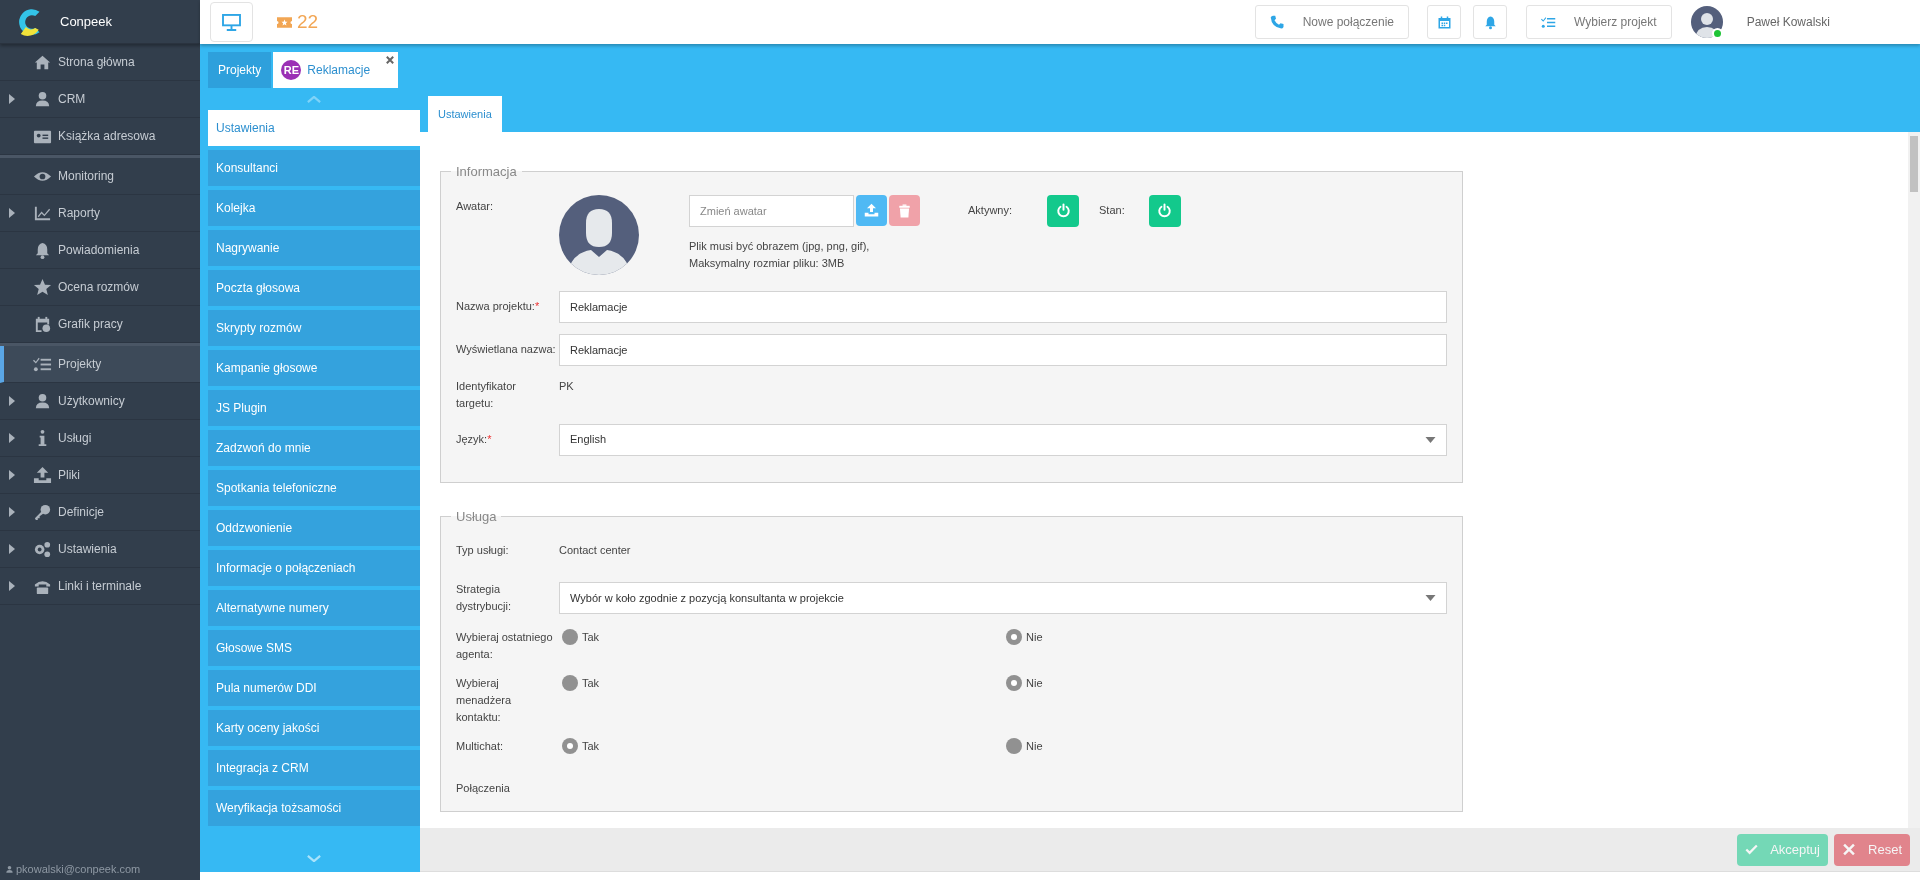 This screenshot has height=880, width=1920. I want to click on sidebar-item: Linki i terminale, so click(100, 586).